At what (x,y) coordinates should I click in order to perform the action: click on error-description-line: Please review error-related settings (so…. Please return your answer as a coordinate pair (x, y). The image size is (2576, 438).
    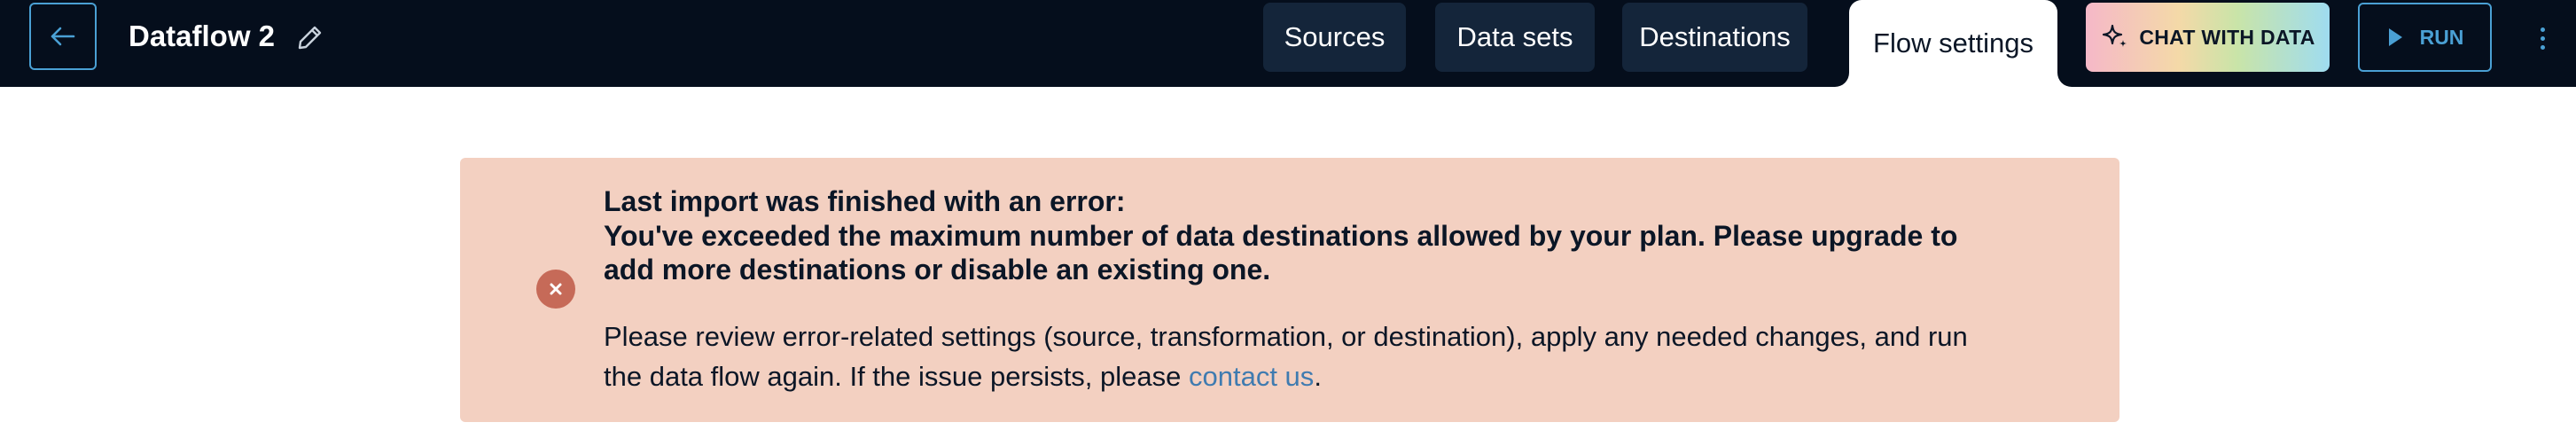
    Looking at the image, I should click on (1286, 336).